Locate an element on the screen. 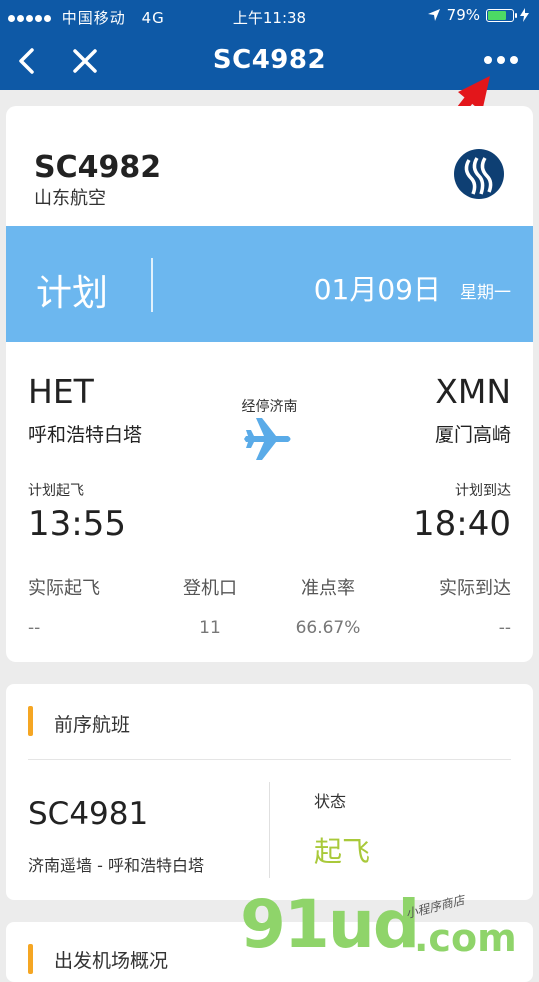 Image resolution: width=539 pixels, height=982 pixels. stat-label: 实际到达 is located at coordinates (475, 588).